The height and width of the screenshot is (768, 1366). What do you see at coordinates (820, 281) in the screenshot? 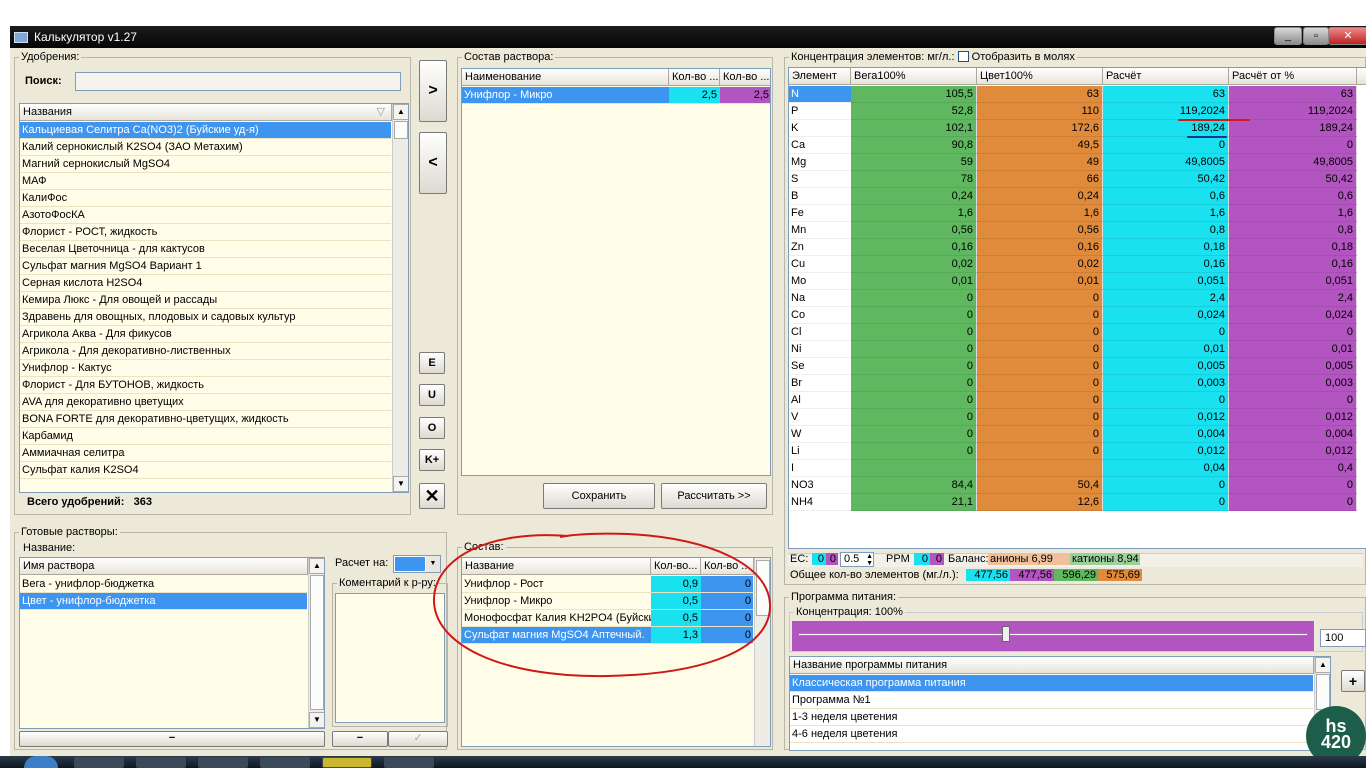
I see `conc-element: Mo` at bounding box center [820, 281].